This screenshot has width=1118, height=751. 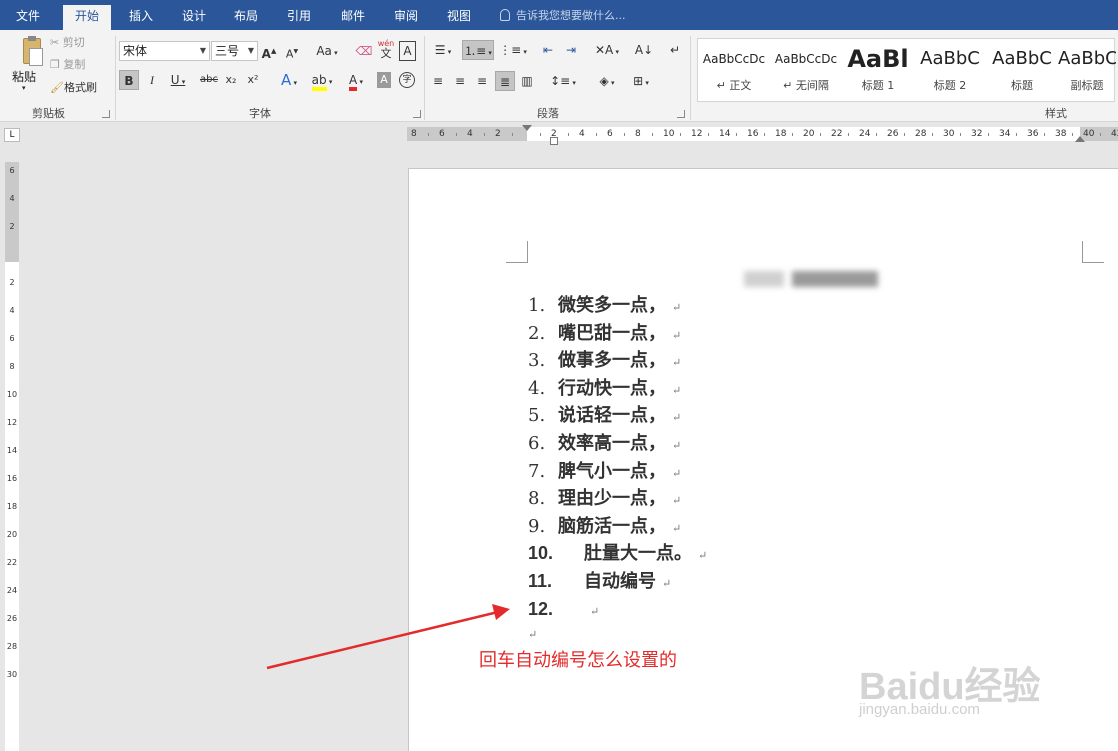 What do you see at coordinates (388, 637) in the screenshot?
I see `annotation-arrow` at bounding box center [388, 637].